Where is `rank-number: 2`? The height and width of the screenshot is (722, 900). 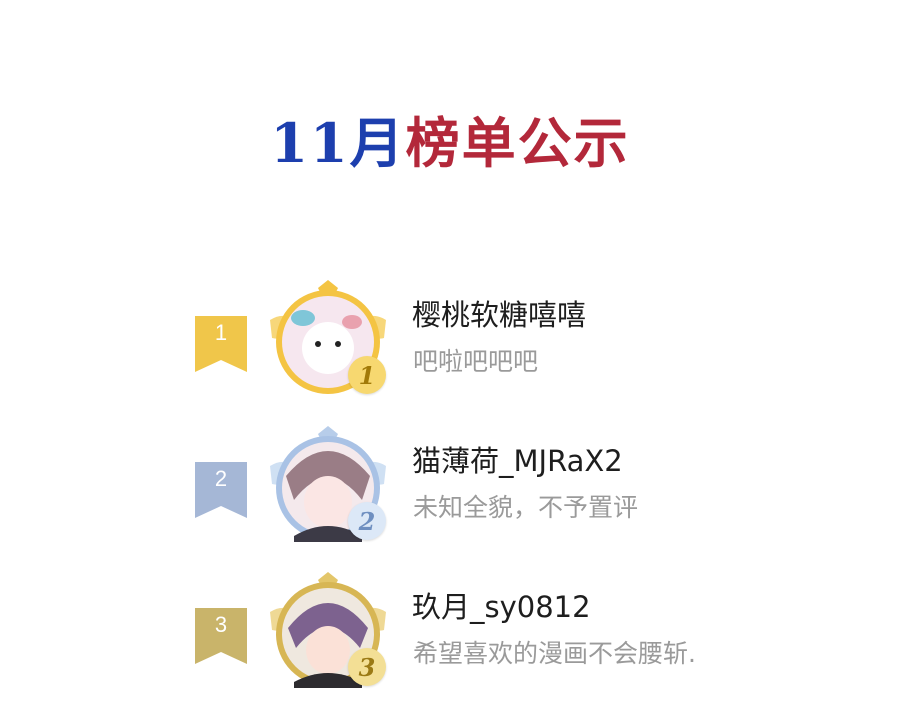
rank-number: 2 is located at coordinates (221, 478).